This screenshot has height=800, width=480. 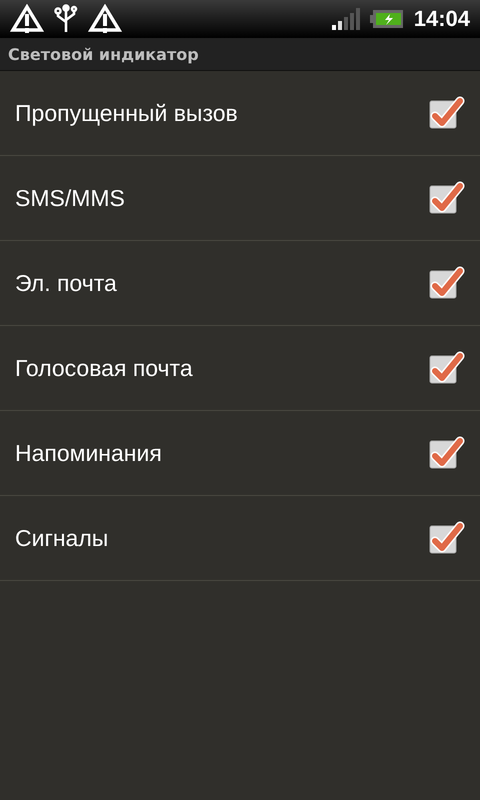 I want to click on setting-label: Напоминания, so click(x=89, y=453).